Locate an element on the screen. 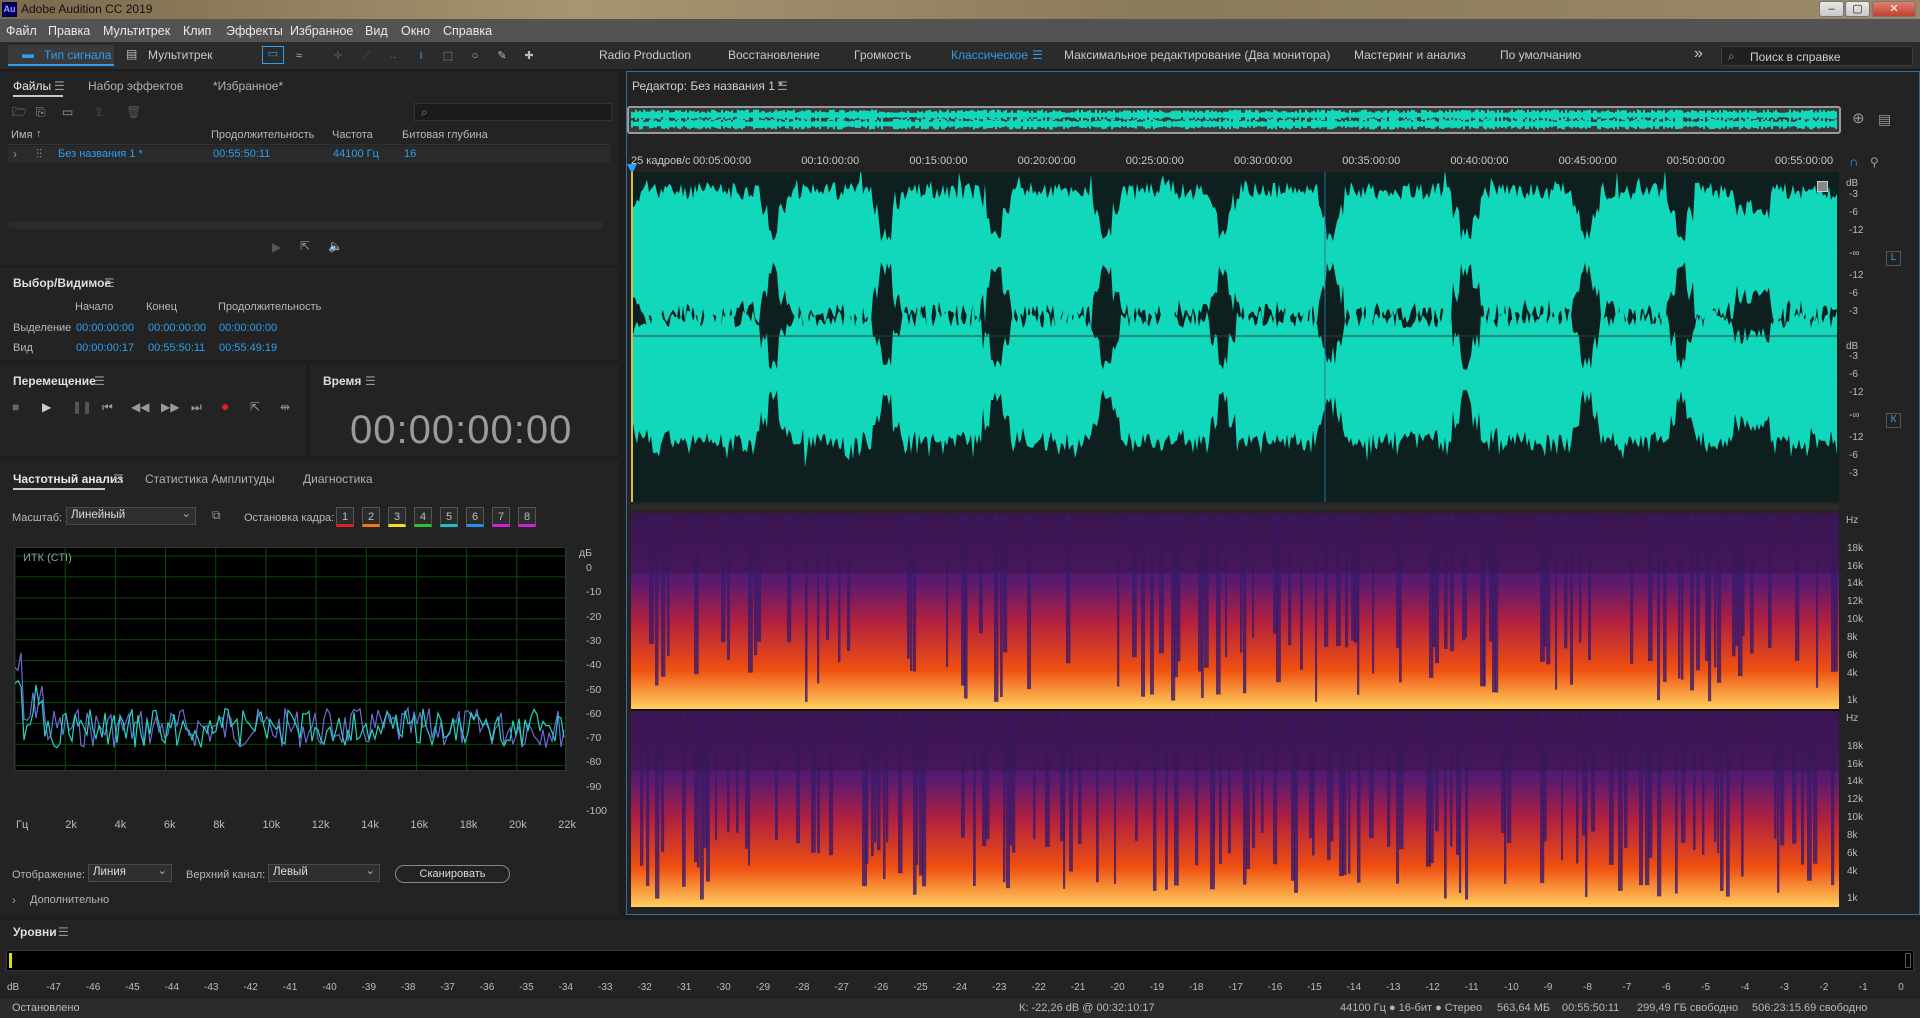 This screenshot has height=1018, width=1920. tab-amplitude-statistics: Статистика Амплитуды is located at coordinates (210, 479).